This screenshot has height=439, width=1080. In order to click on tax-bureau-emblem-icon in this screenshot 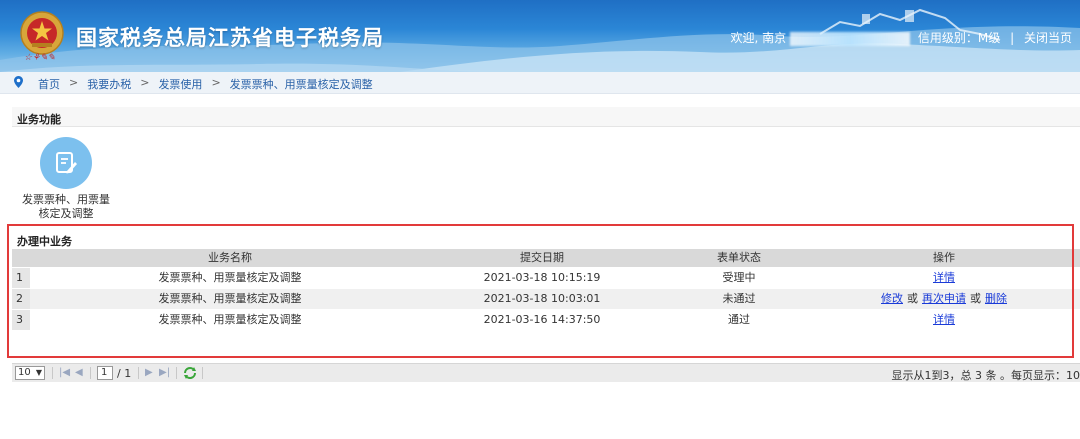, I will do `click(42, 33)`.